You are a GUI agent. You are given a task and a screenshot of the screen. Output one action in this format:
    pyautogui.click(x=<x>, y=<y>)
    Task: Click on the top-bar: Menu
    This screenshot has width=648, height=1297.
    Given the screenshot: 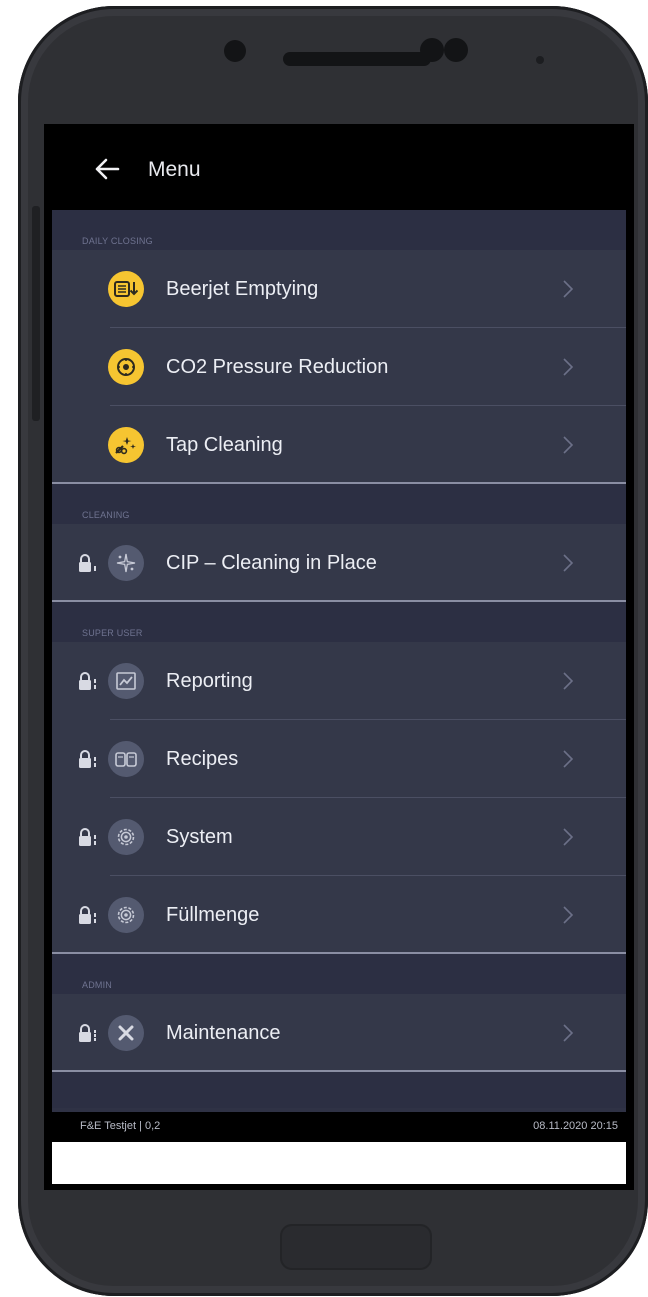 What is the action you would take?
    pyautogui.click(x=339, y=167)
    